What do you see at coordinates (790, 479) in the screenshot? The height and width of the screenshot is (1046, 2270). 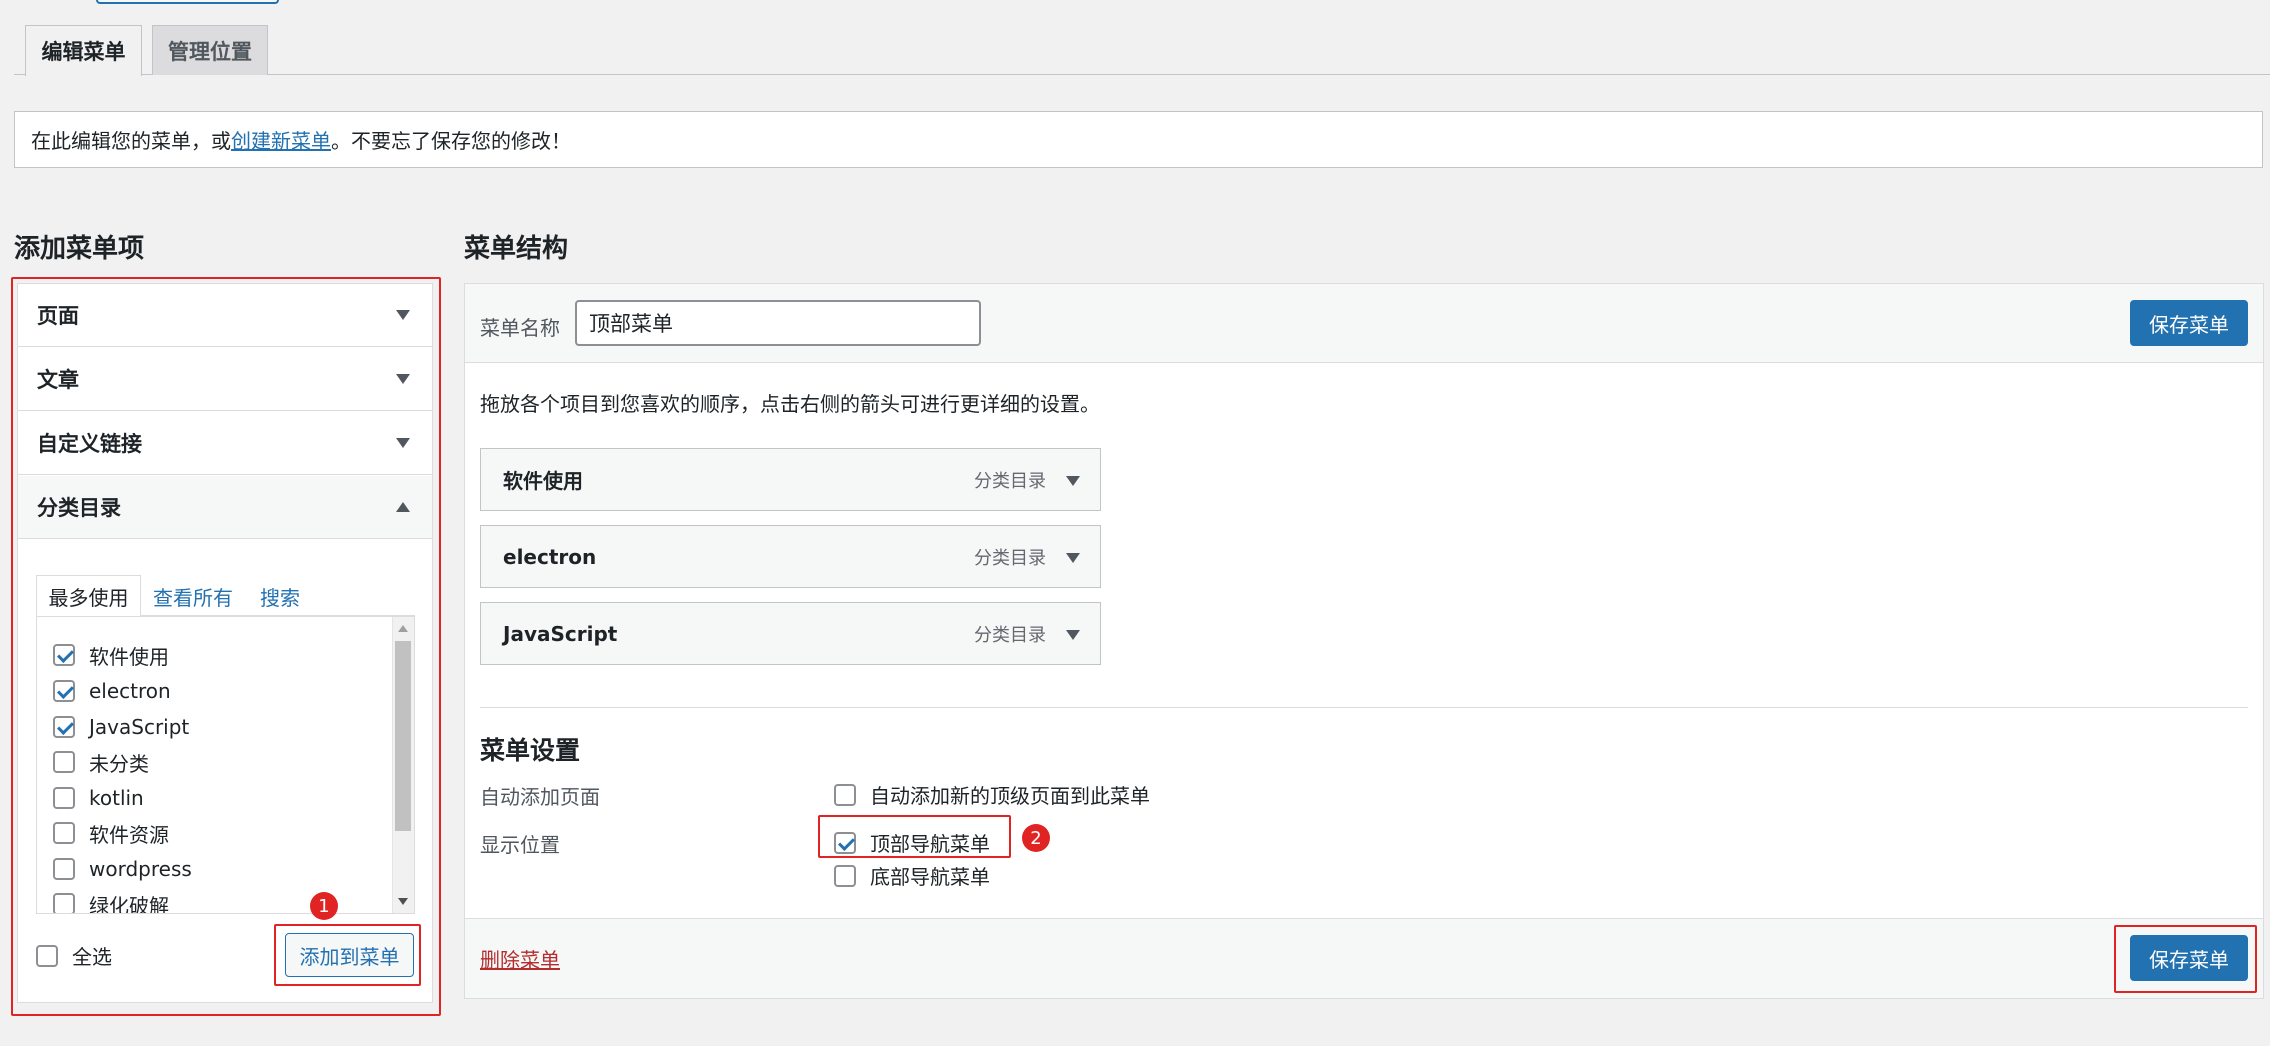 I see `menu-item: 软件使用 分类目录` at bounding box center [790, 479].